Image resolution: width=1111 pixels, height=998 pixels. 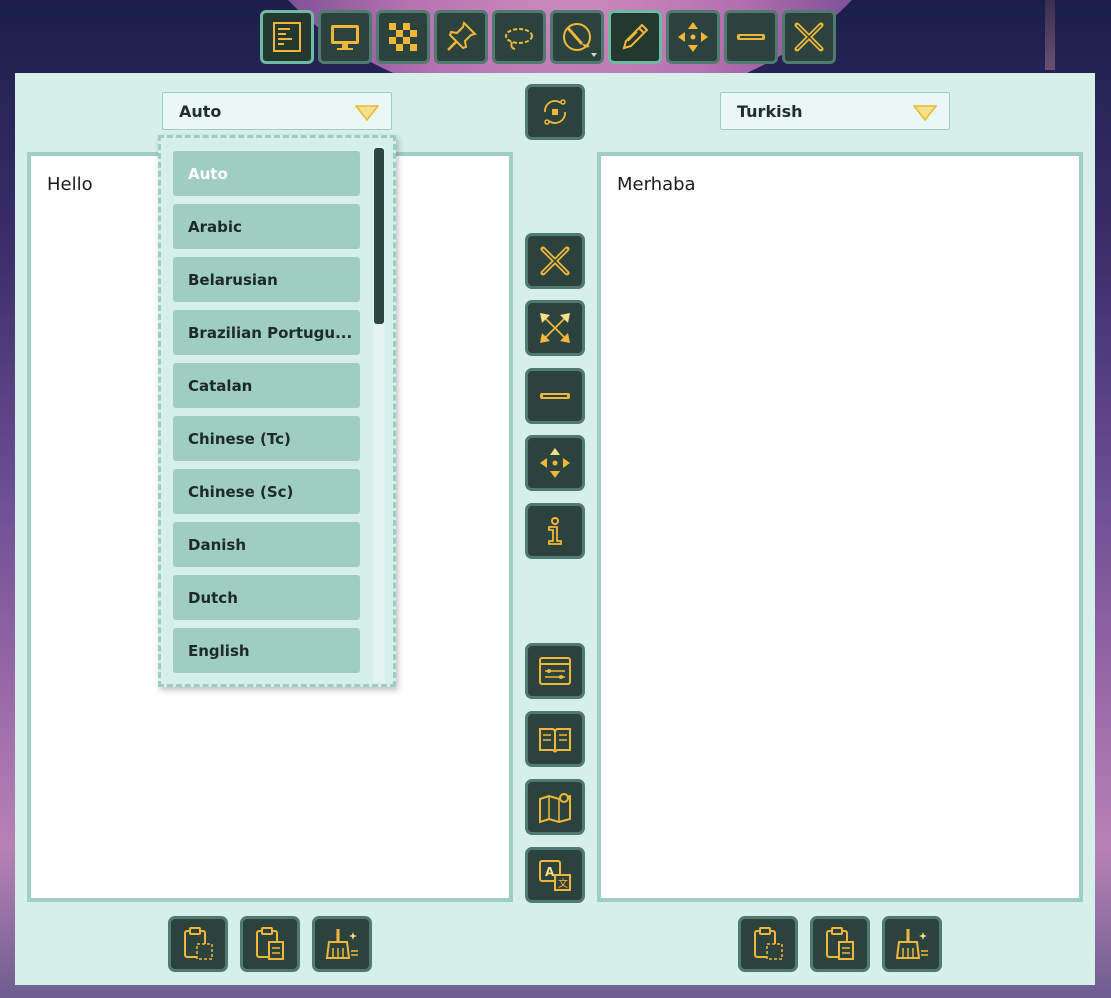 I want to click on close-button, so click(x=809, y=37).